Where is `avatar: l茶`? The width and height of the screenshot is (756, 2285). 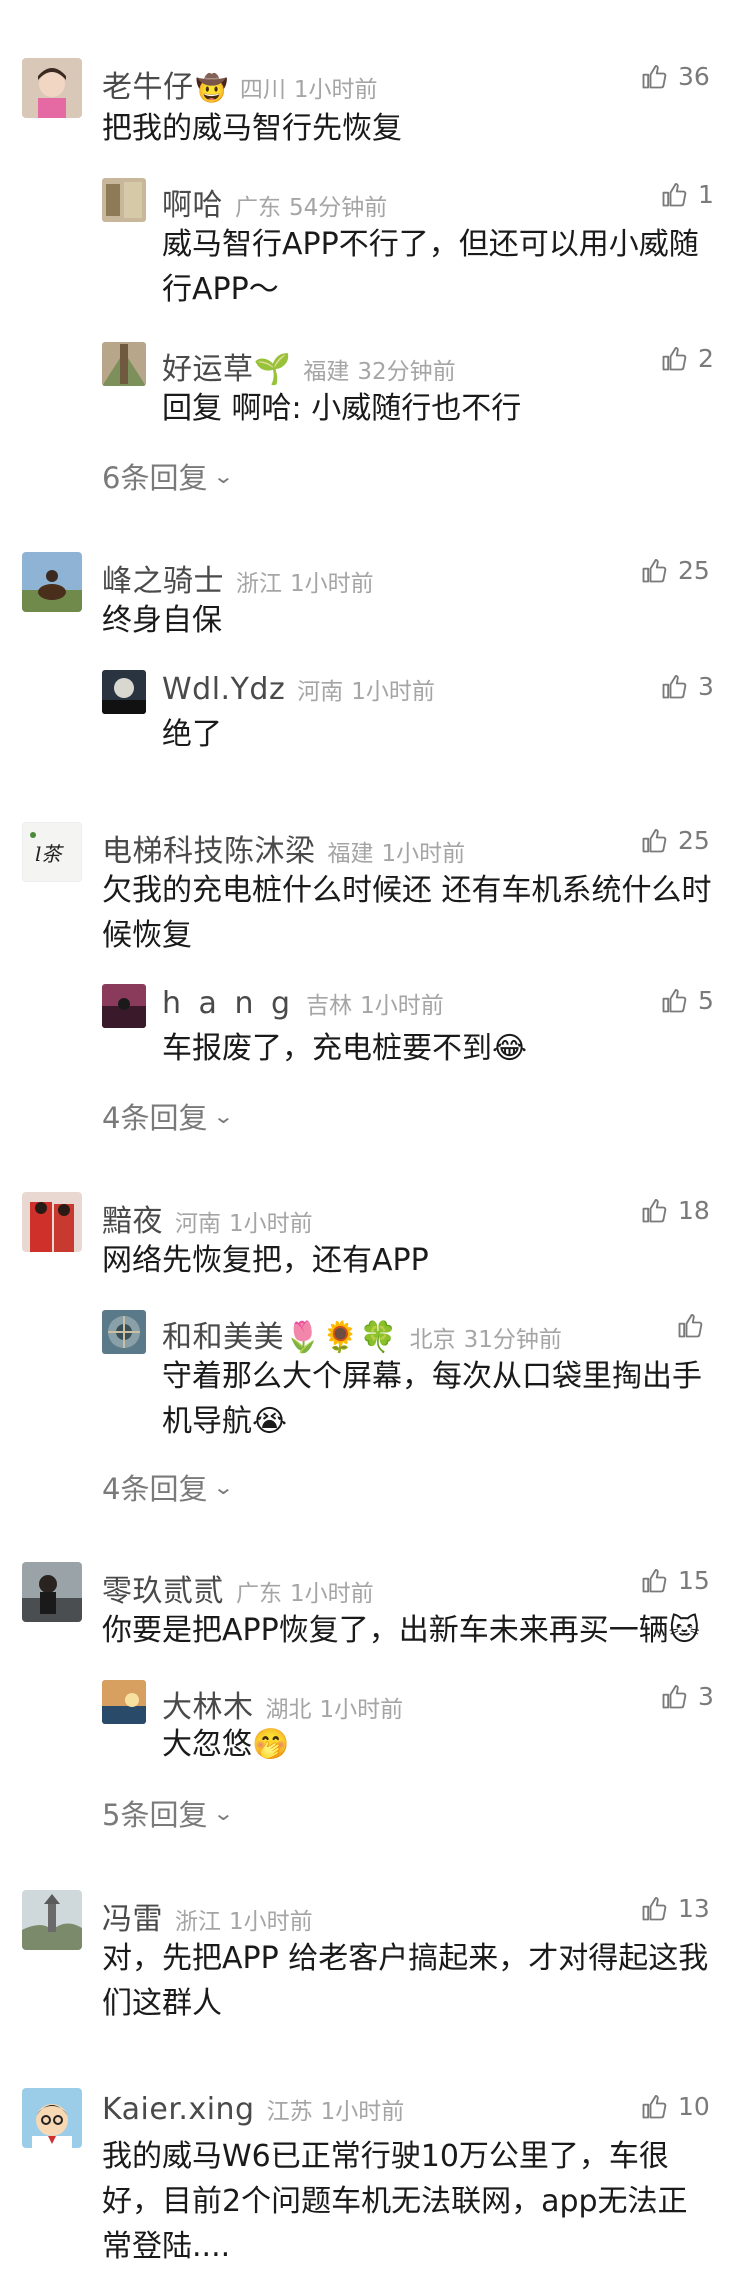
avatar: l茶 is located at coordinates (52, 852).